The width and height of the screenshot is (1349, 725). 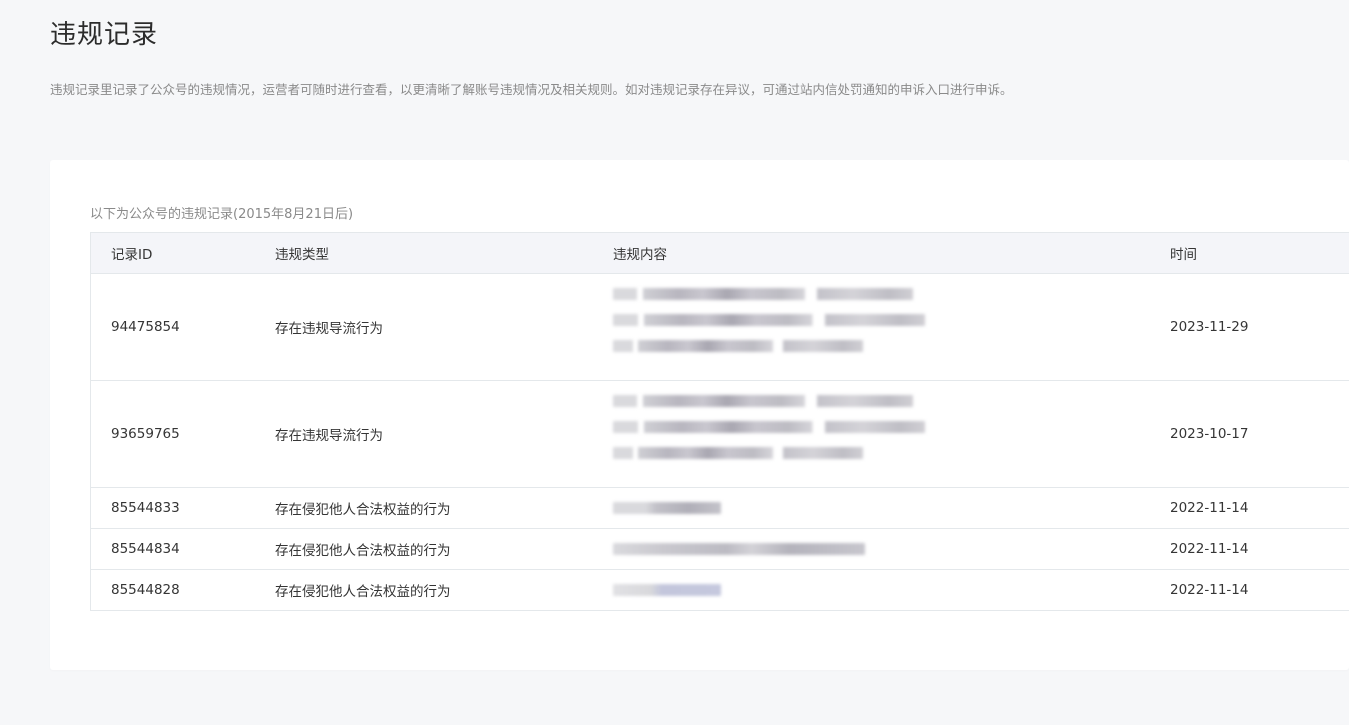 I want to click on table-row: 93659765 存在违规导流行为 2023-10-17, so click(x=720, y=434).